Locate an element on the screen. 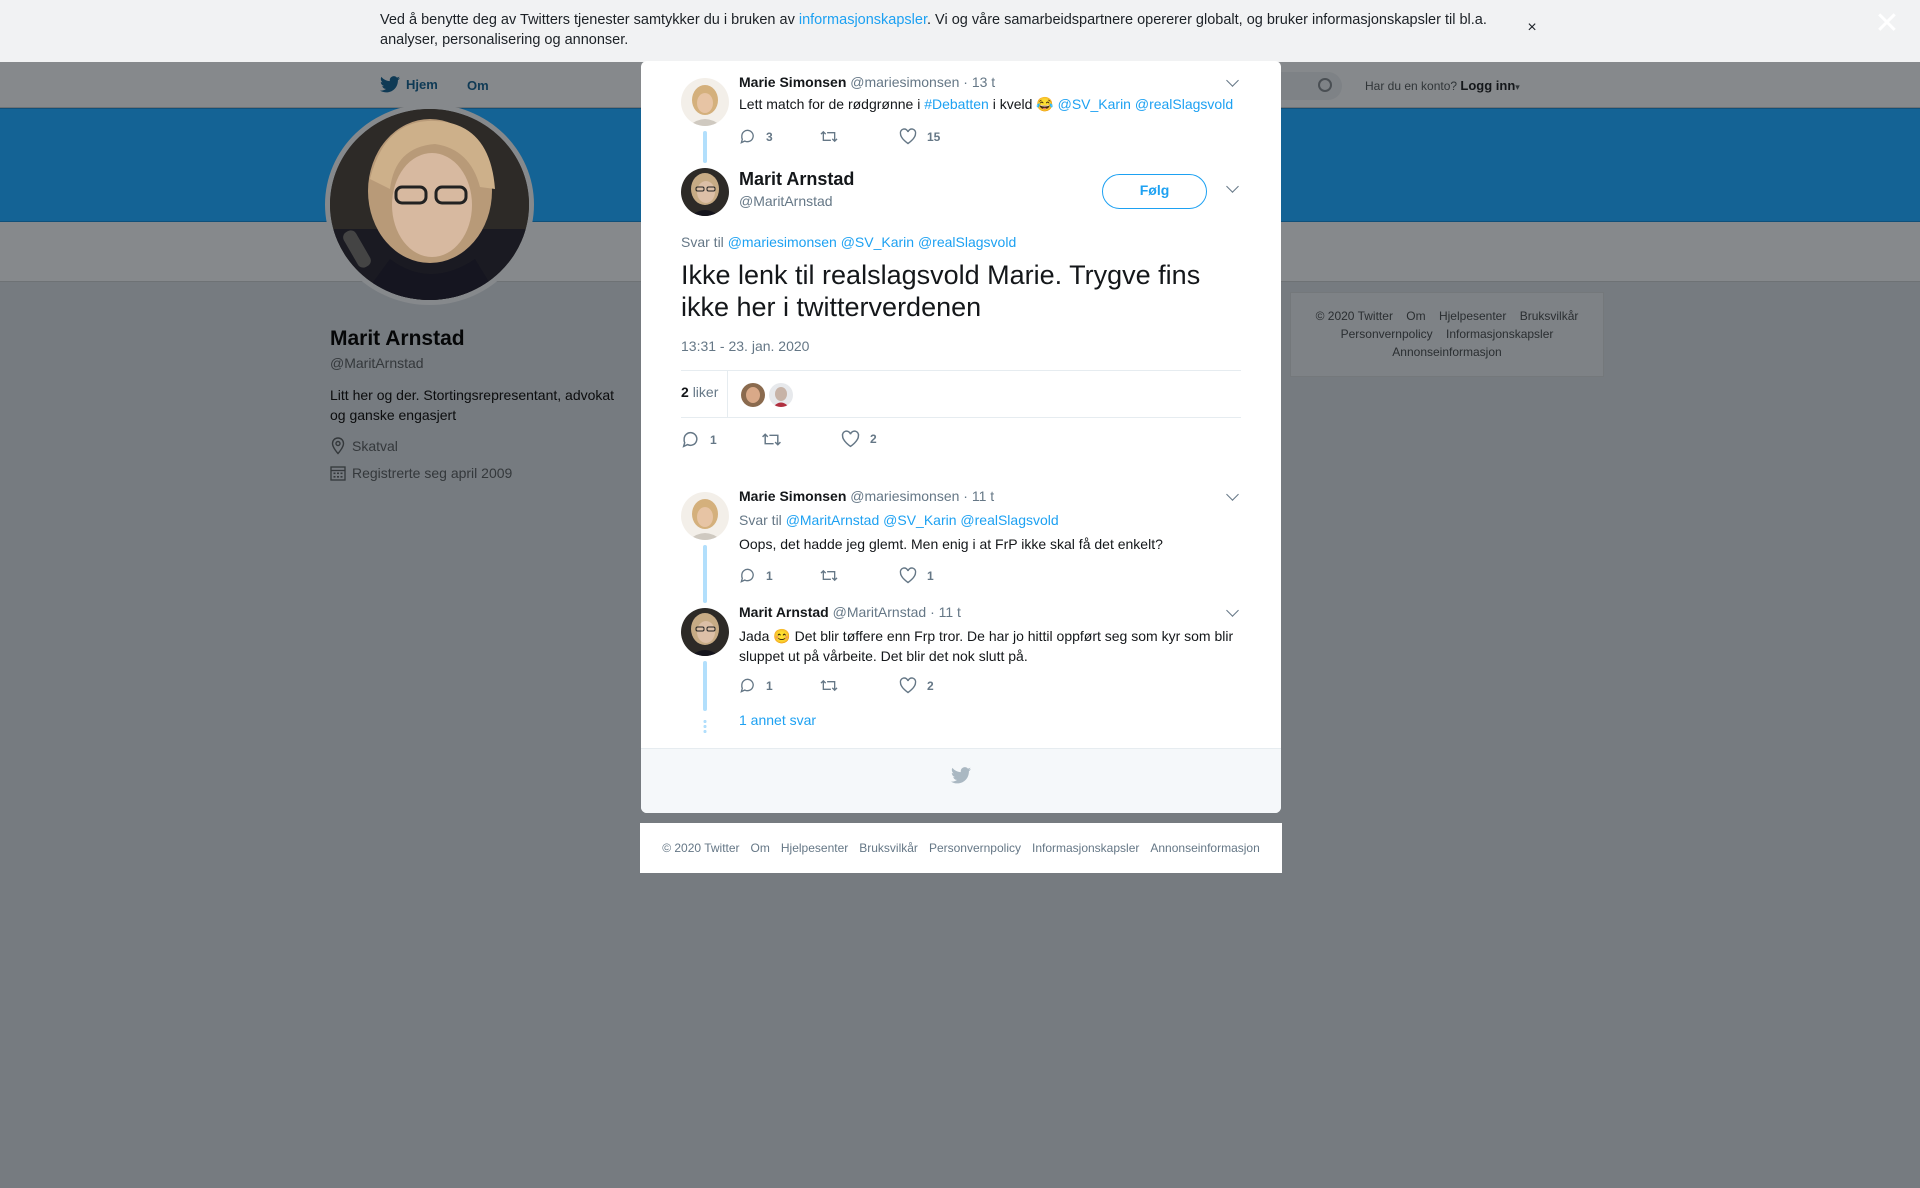 The height and width of the screenshot is (1188, 1920). tweet-text-part: i kveld is located at coordinates (1012, 104).